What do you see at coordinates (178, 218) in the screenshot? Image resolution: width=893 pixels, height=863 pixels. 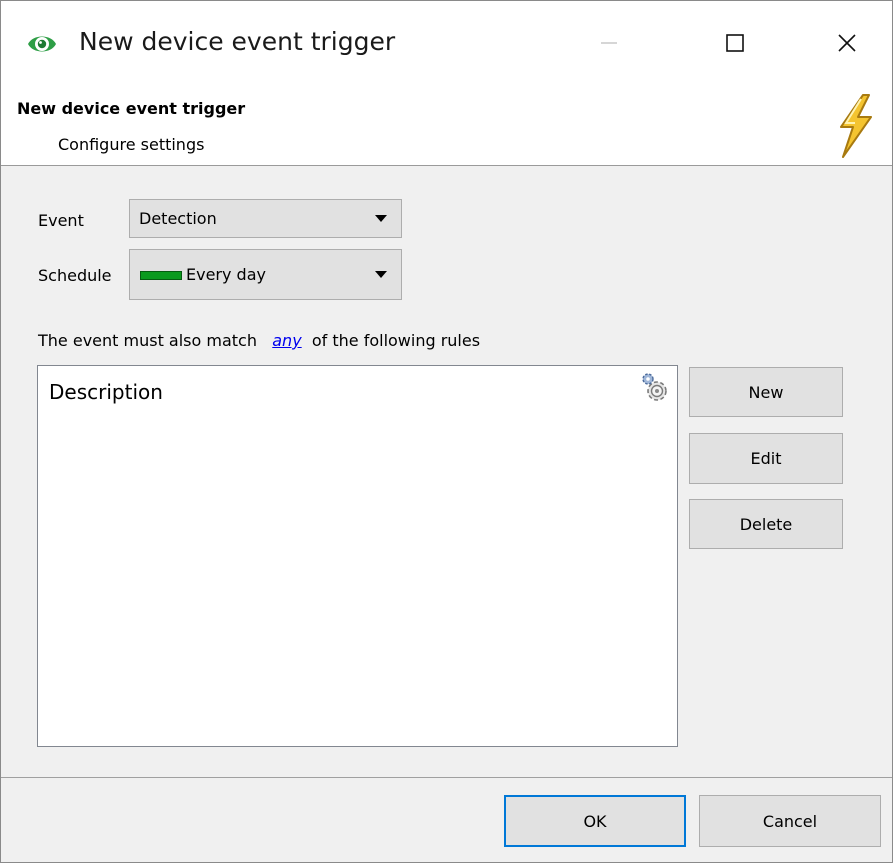 I see `event-select-value: Detection` at bounding box center [178, 218].